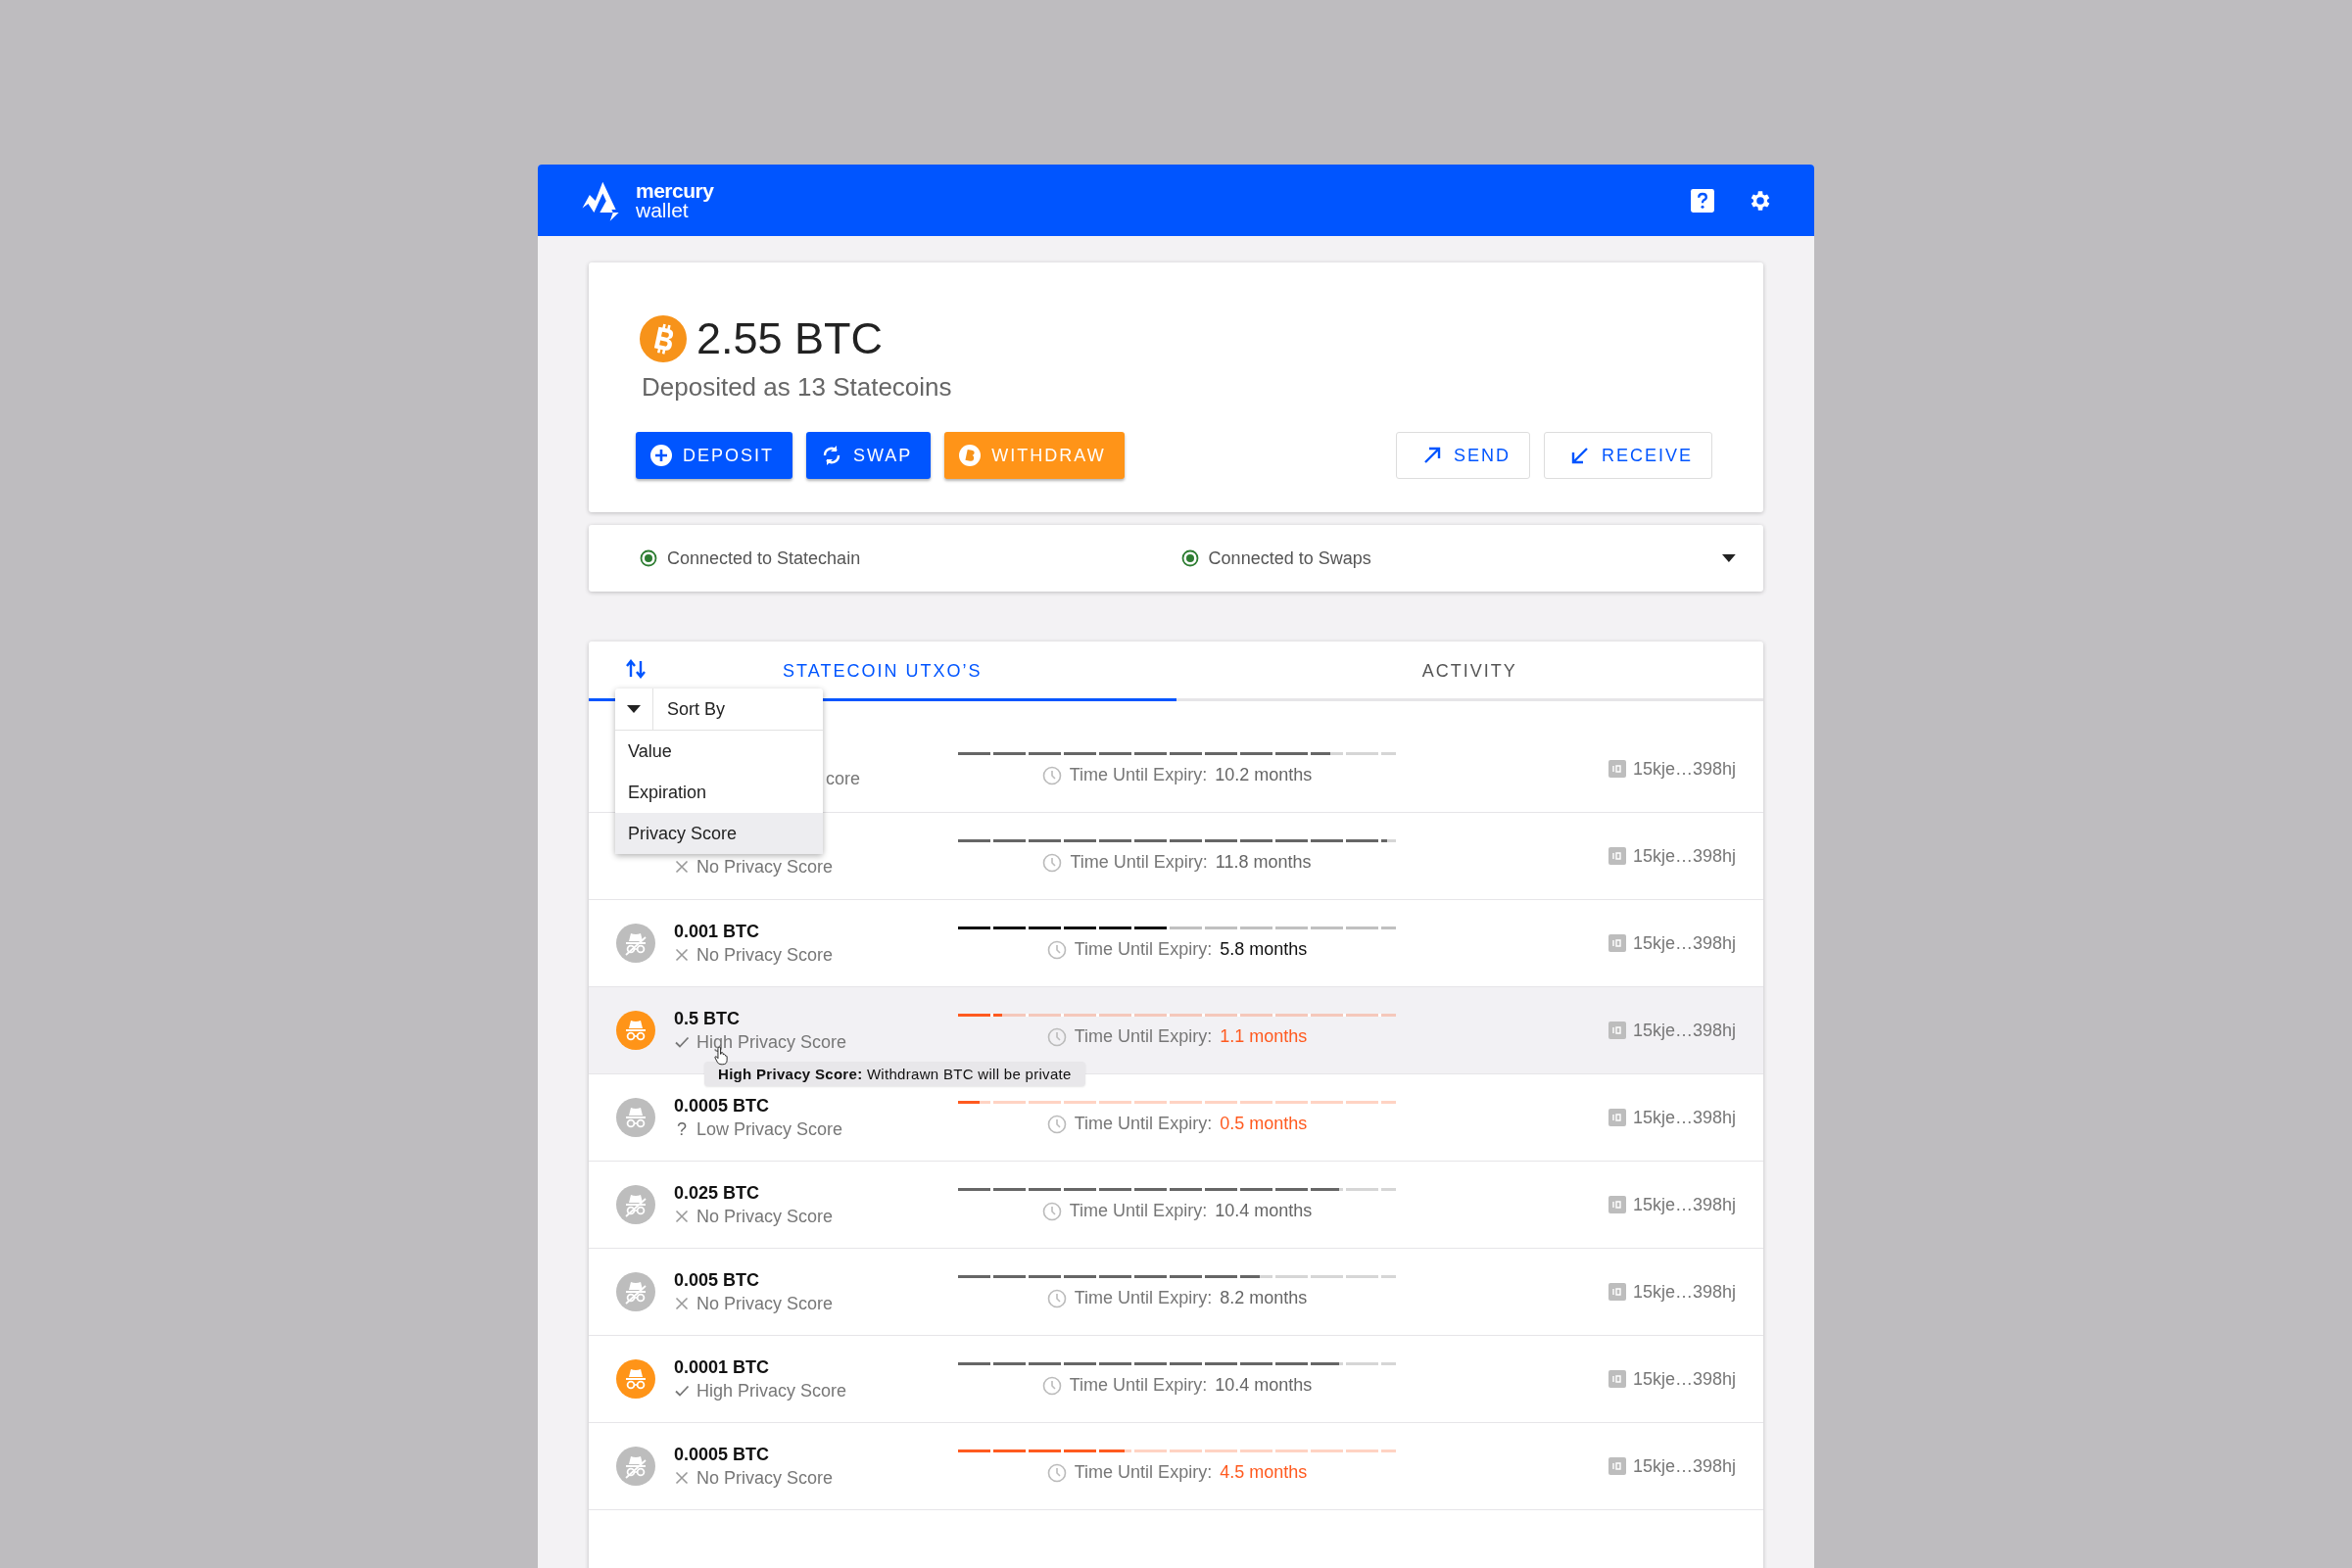 This screenshot has width=2352, height=1568. What do you see at coordinates (769, 1129) in the screenshot?
I see `privacy-score: Low Privacy Score` at bounding box center [769, 1129].